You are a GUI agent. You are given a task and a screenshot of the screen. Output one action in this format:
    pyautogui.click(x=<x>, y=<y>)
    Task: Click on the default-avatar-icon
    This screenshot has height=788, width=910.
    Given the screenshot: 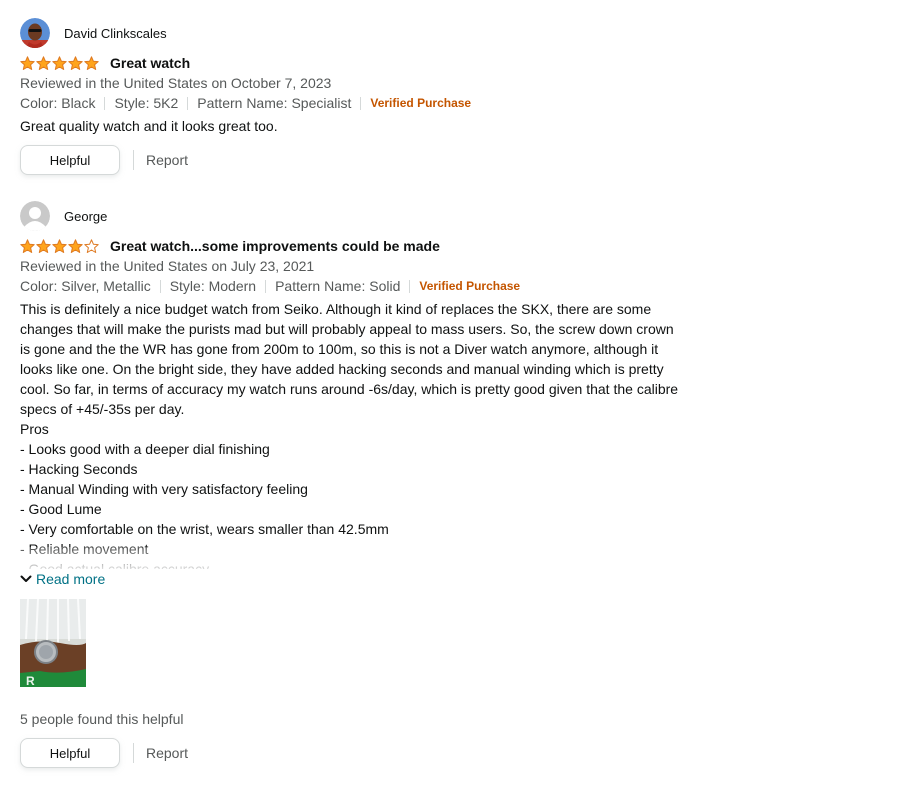 What is the action you would take?
    pyautogui.click(x=35, y=216)
    